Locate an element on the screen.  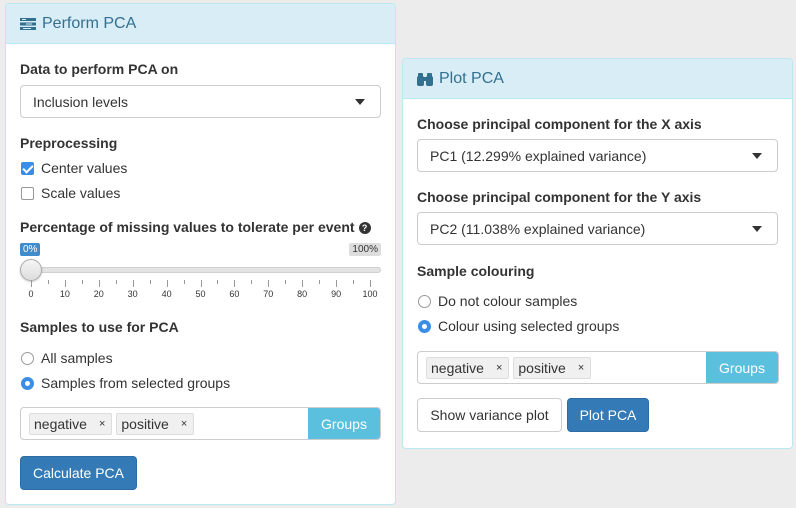
question-icon: ? is located at coordinates (364, 228).